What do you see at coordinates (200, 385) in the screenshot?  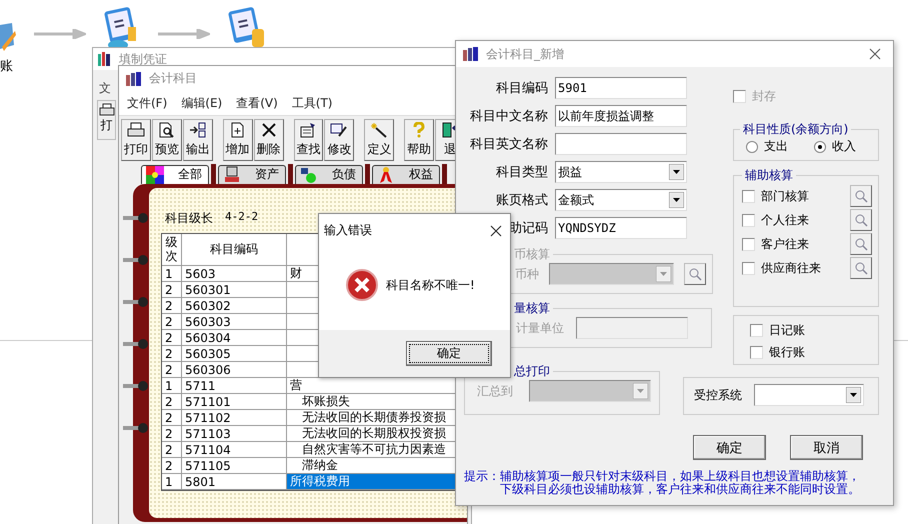 I see `table-cell: 5711` at bounding box center [200, 385].